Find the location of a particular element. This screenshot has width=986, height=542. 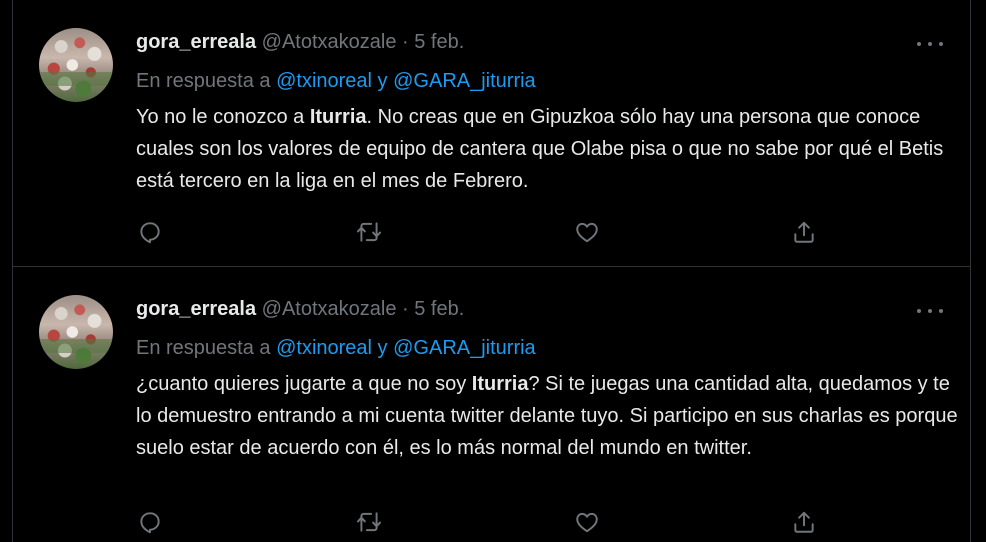

column-border-right is located at coordinates (970, 271).